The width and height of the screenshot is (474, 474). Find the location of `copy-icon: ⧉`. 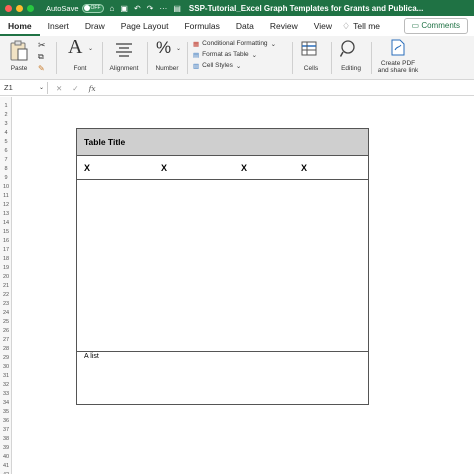

copy-icon: ⧉ is located at coordinates (41, 57).